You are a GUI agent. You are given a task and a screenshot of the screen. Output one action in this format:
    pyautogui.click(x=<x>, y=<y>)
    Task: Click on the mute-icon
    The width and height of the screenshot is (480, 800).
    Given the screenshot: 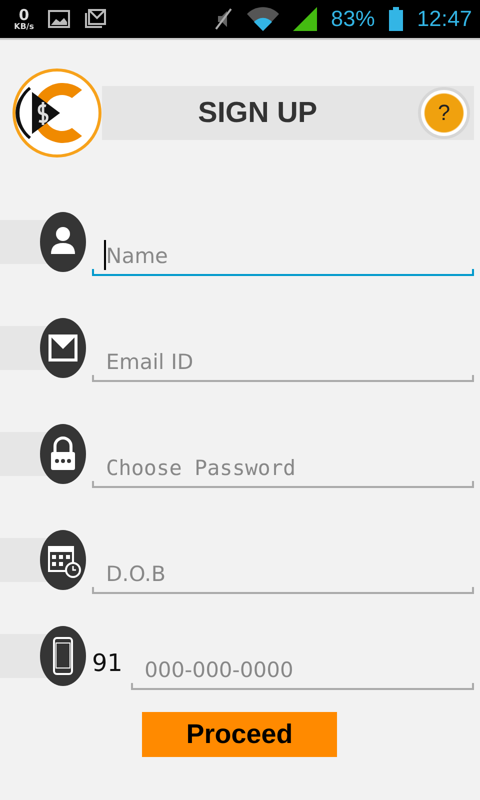 What is the action you would take?
    pyautogui.click(x=223, y=19)
    